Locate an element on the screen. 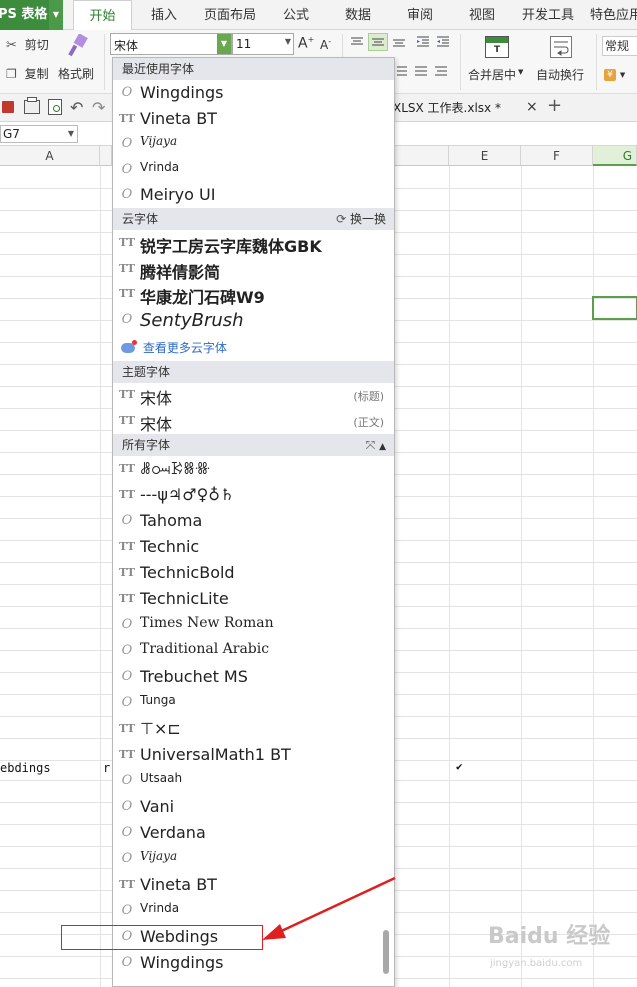 This screenshot has width=637, height=987. save-icon is located at coordinates (8, 107).